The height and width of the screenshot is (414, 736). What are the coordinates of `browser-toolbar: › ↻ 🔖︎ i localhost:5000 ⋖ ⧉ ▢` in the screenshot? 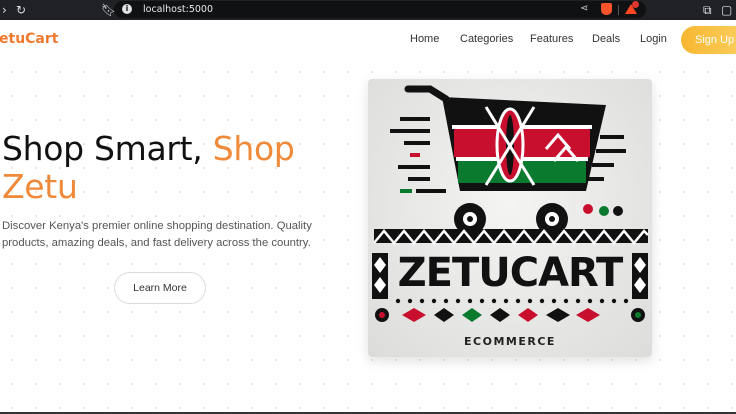 It's located at (368, 10).